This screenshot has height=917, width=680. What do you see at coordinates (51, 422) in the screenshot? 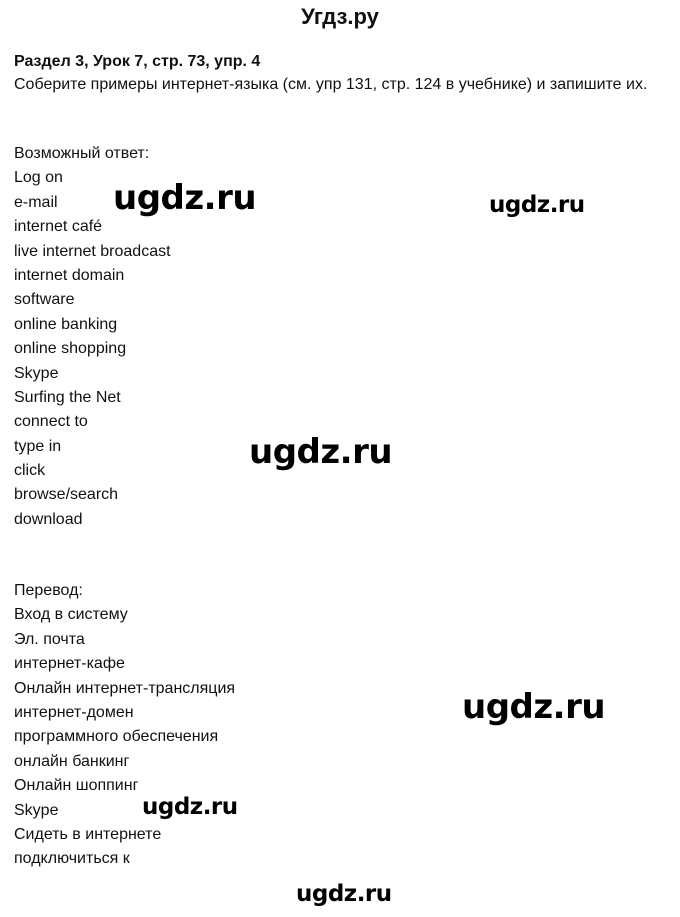
I see `answer-item: connect to` at bounding box center [51, 422].